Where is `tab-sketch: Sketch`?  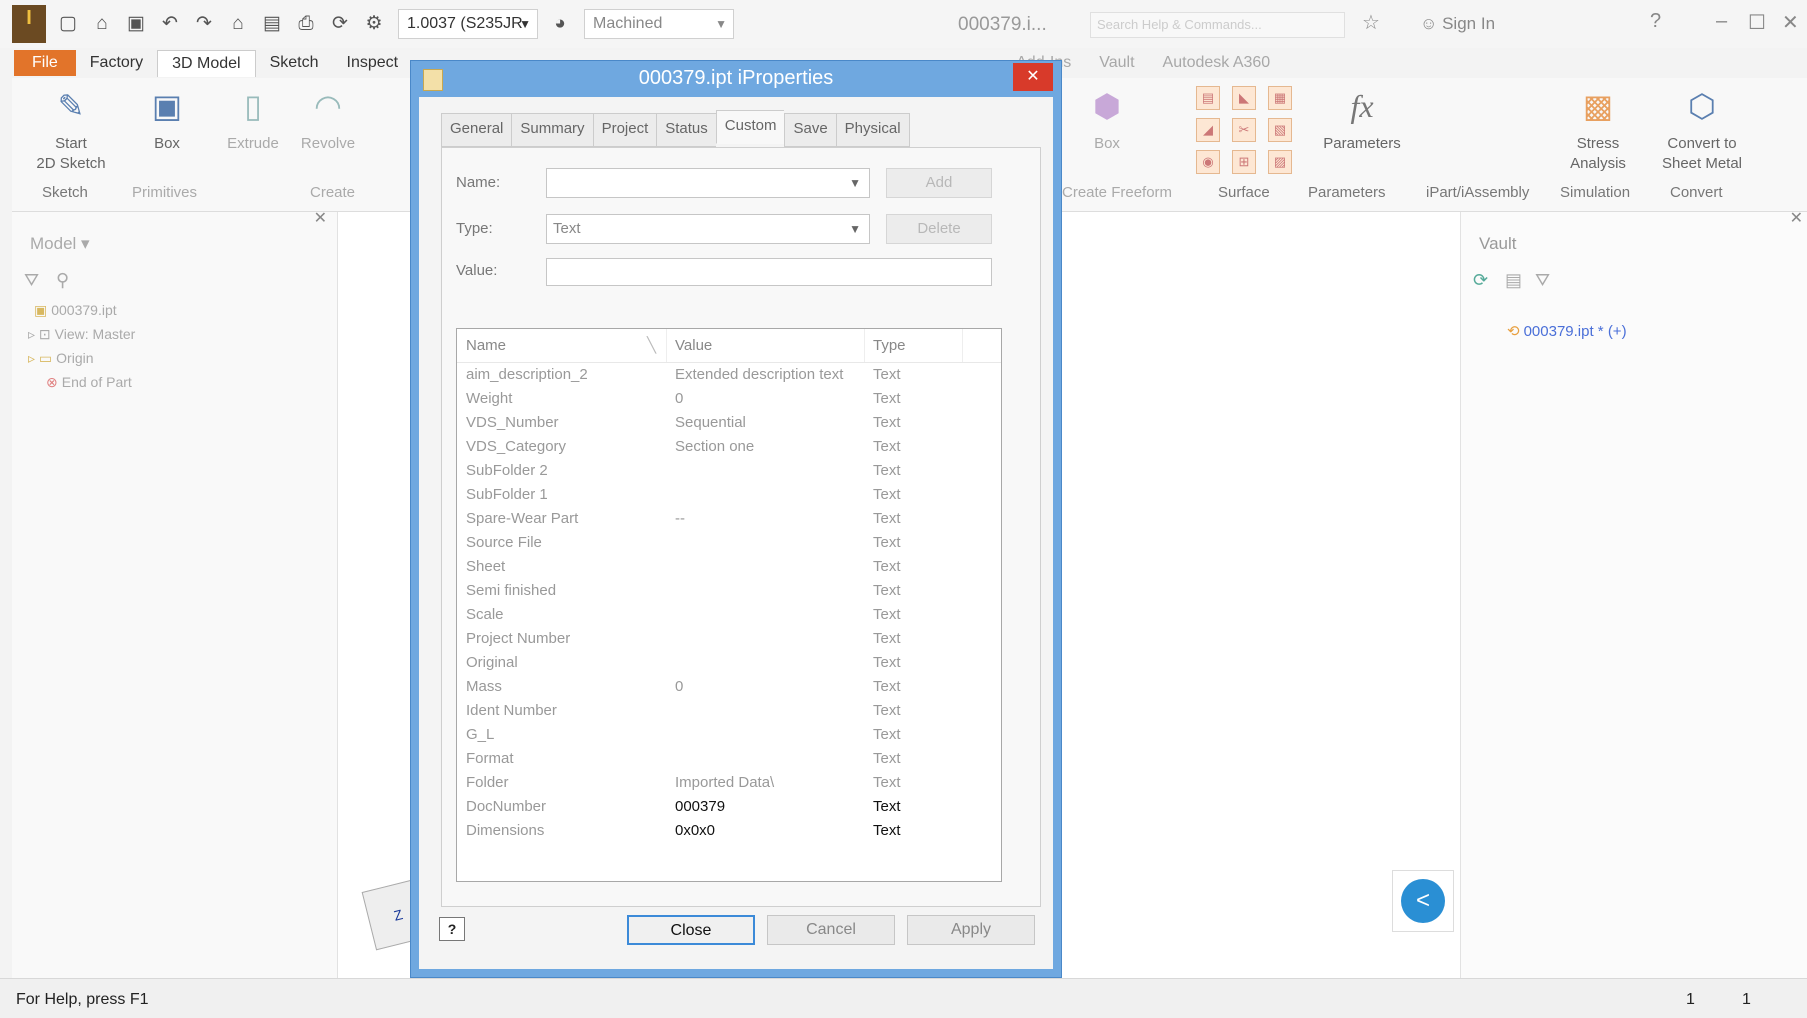
tab-sketch: Sketch is located at coordinates (294, 63).